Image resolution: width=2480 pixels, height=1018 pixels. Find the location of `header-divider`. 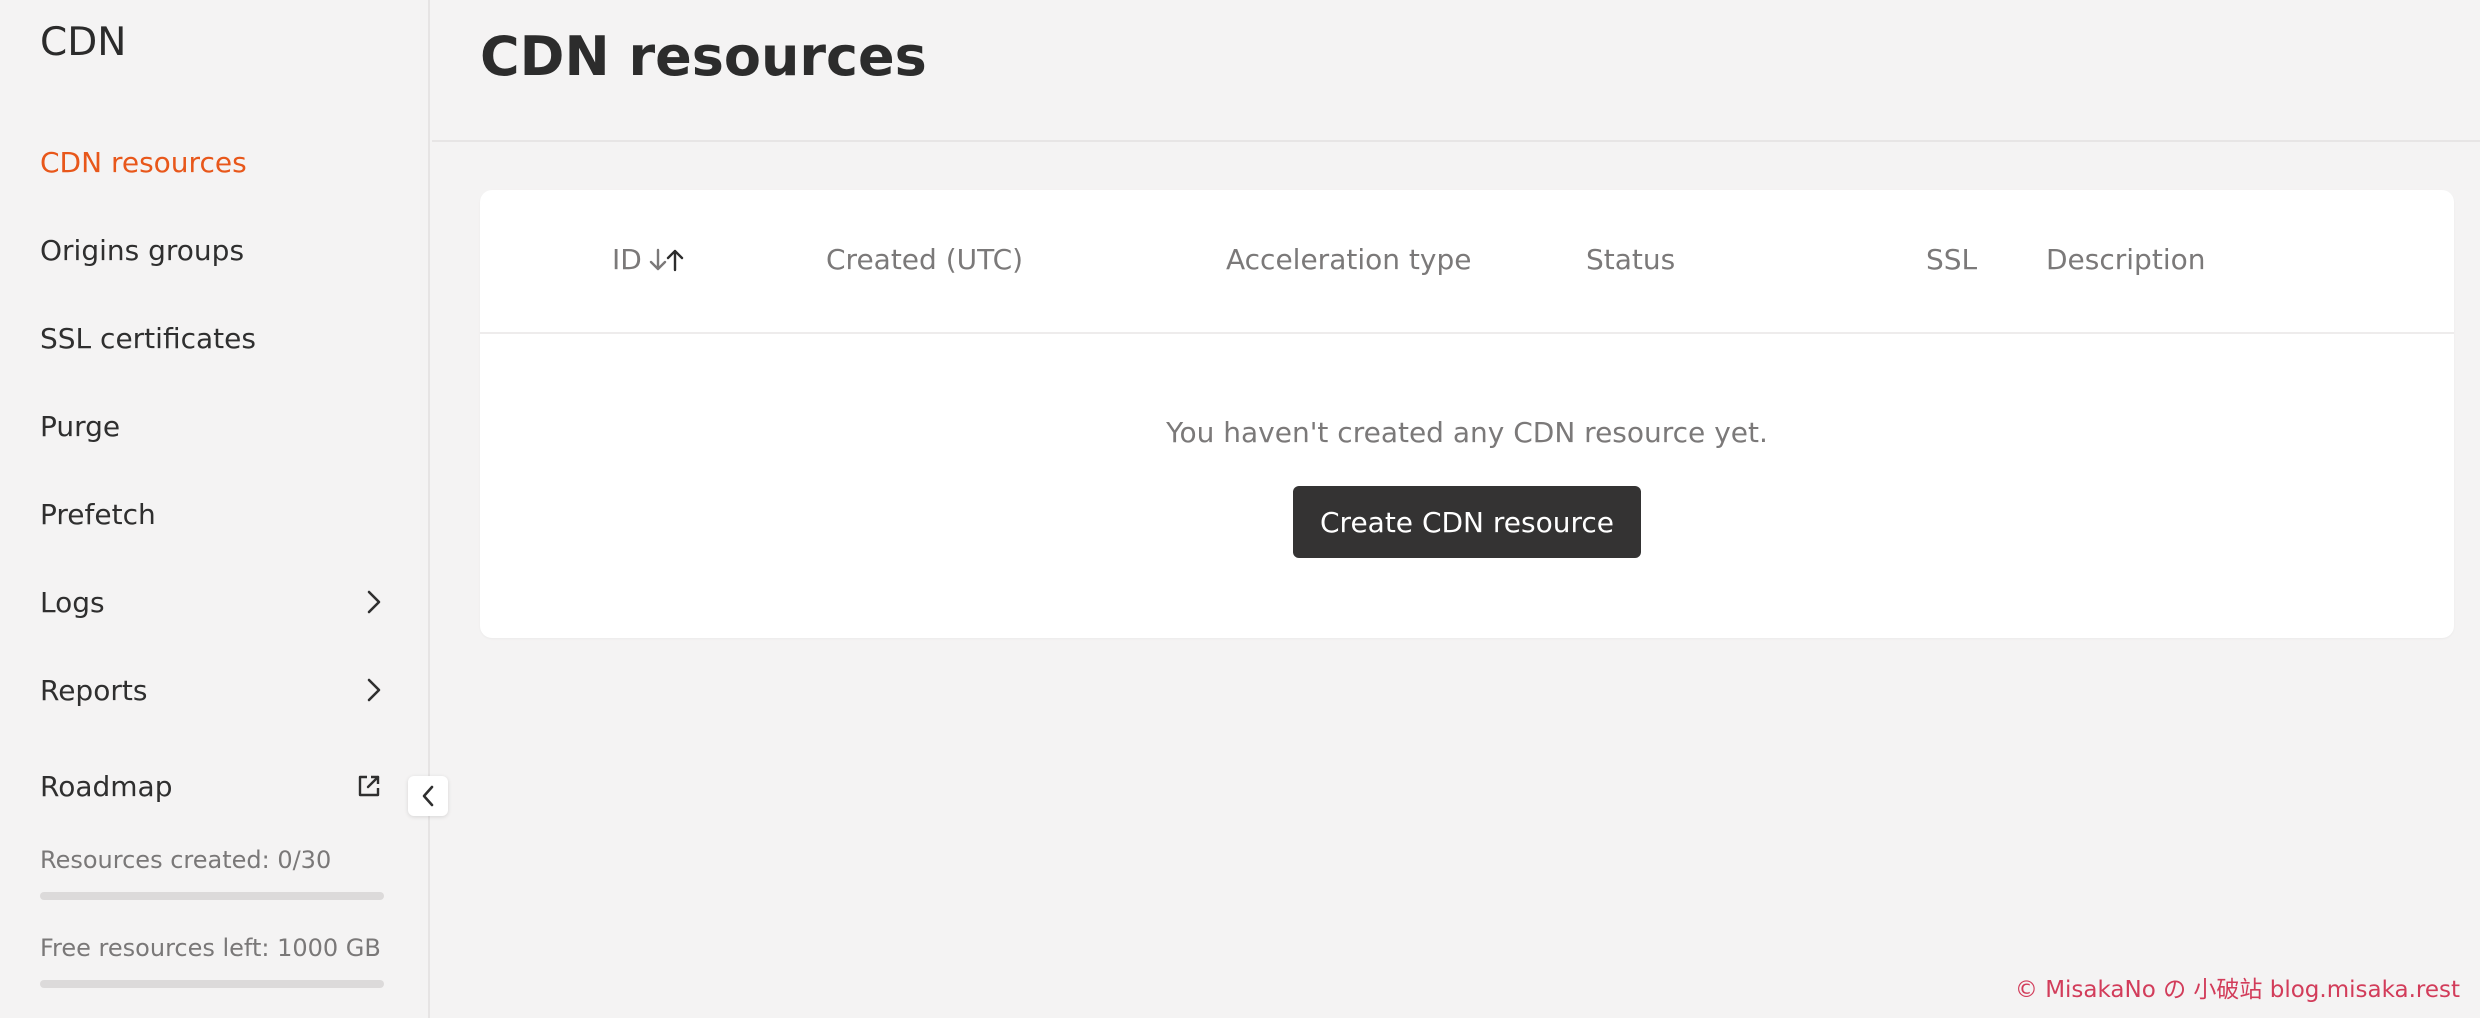

header-divider is located at coordinates (1456, 141).